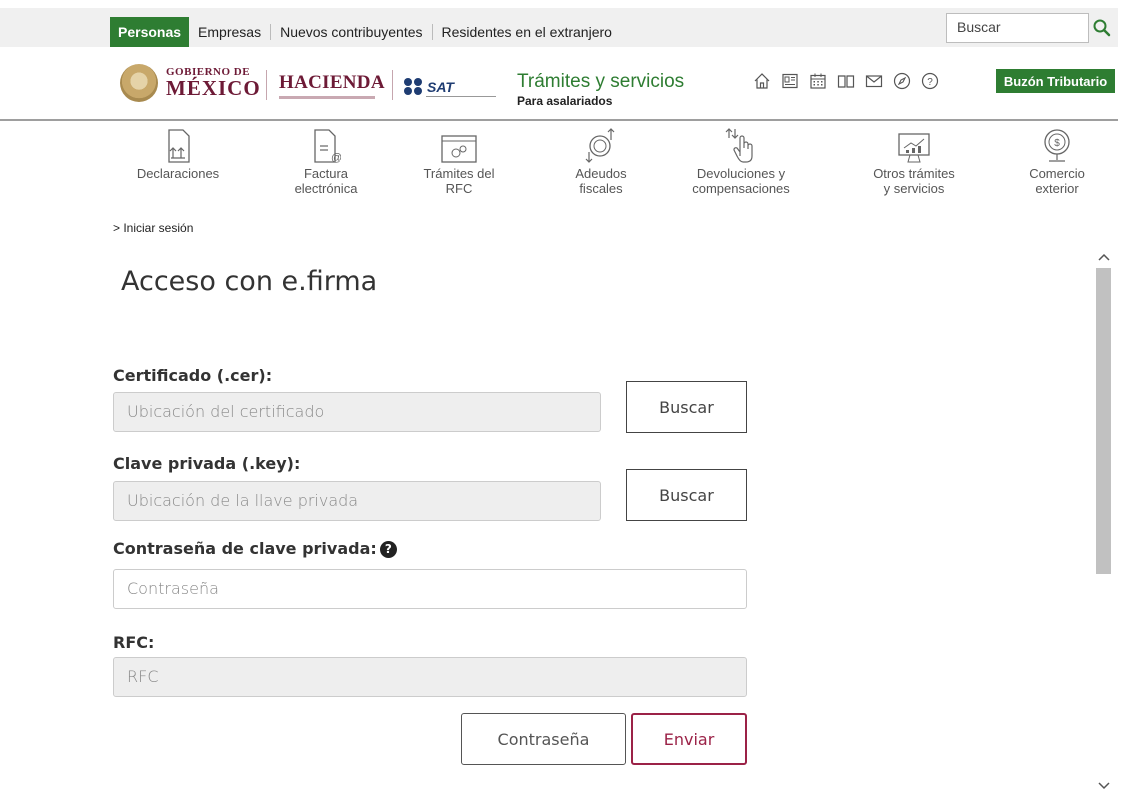 This screenshot has height=806, width=1135. I want to click on compass-icon, so click(902, 81).